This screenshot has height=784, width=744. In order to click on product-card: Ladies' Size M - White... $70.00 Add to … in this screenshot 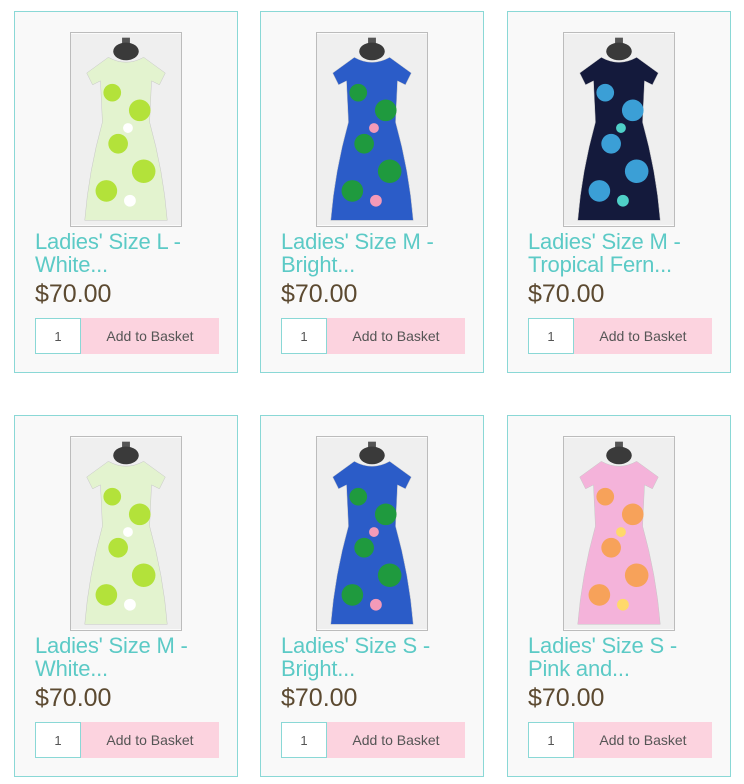, I will do `click(126, 596)`.